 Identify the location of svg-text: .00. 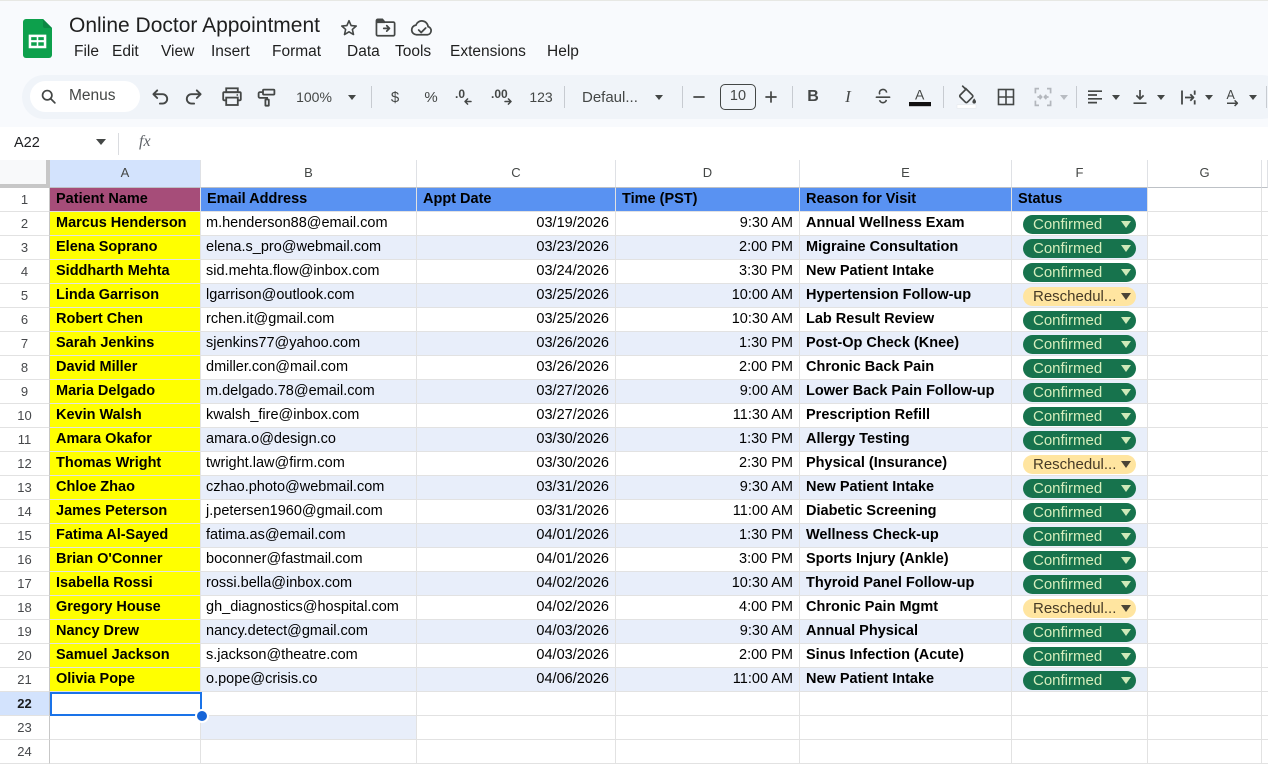
(499, 94).